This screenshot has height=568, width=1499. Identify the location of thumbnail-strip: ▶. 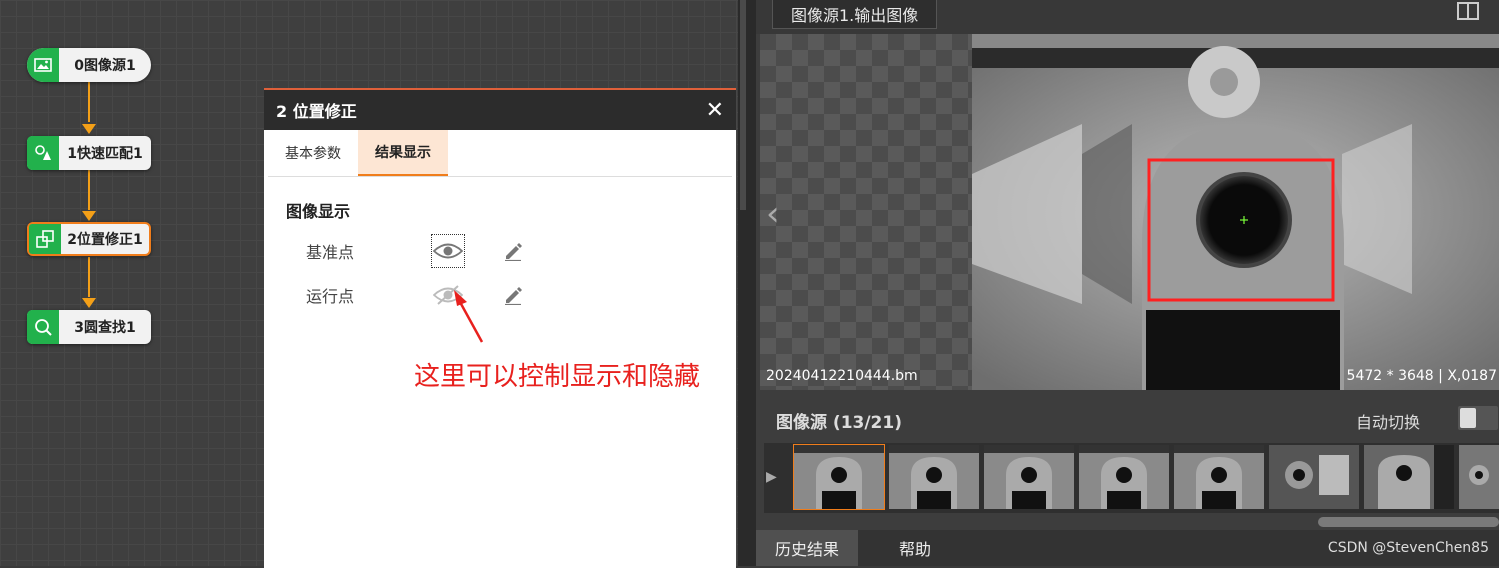
(1131, 478).